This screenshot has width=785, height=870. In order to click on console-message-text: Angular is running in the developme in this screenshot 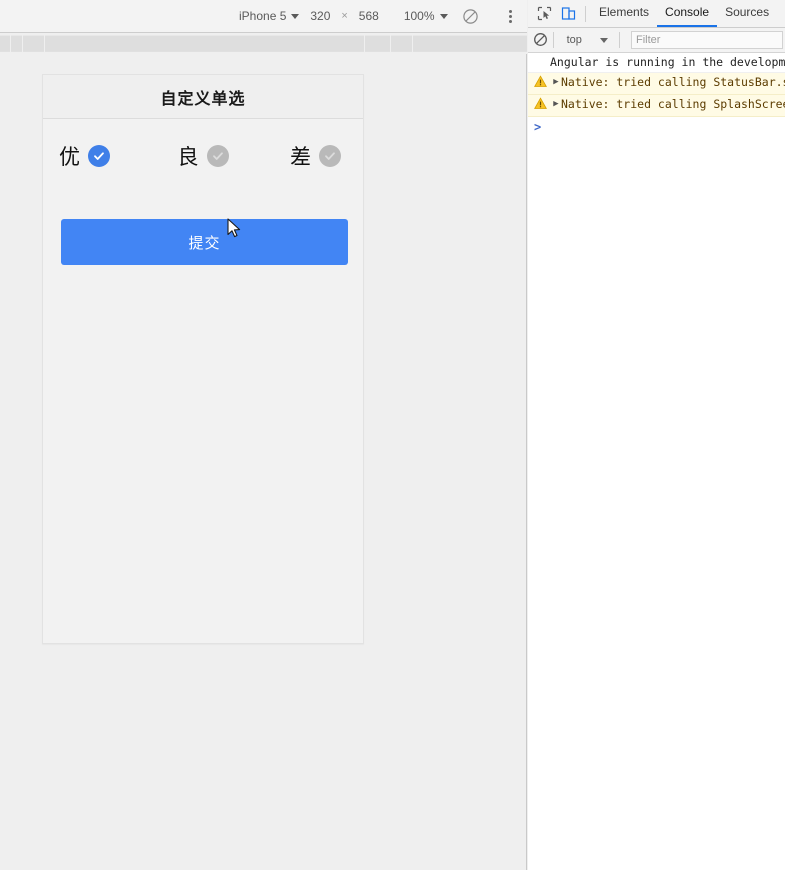, I will do `click(667, 62)`.